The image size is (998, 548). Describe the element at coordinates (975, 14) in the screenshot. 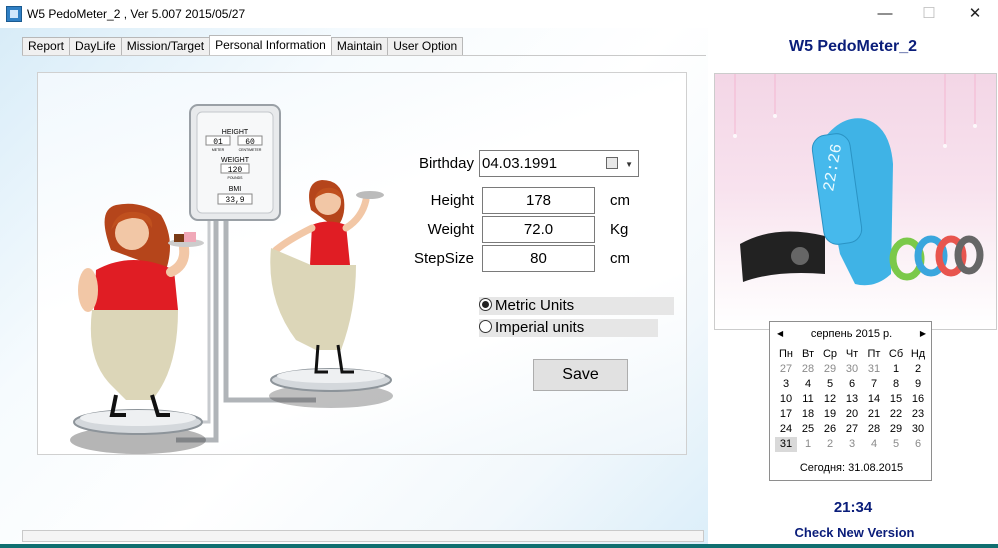

I see `close-button: ✕` at that location.